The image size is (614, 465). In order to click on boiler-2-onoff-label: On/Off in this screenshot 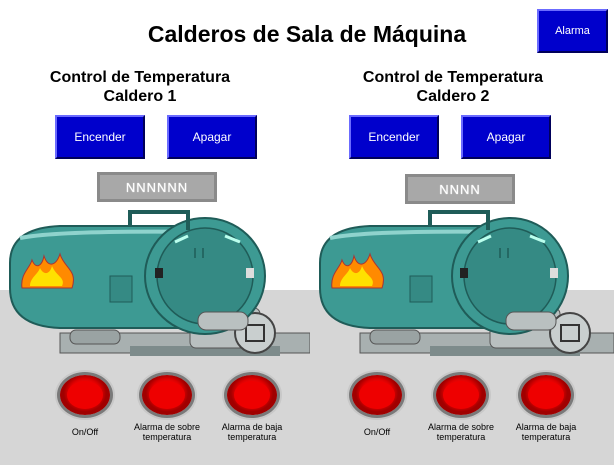, I will do `click(377, 432)`.